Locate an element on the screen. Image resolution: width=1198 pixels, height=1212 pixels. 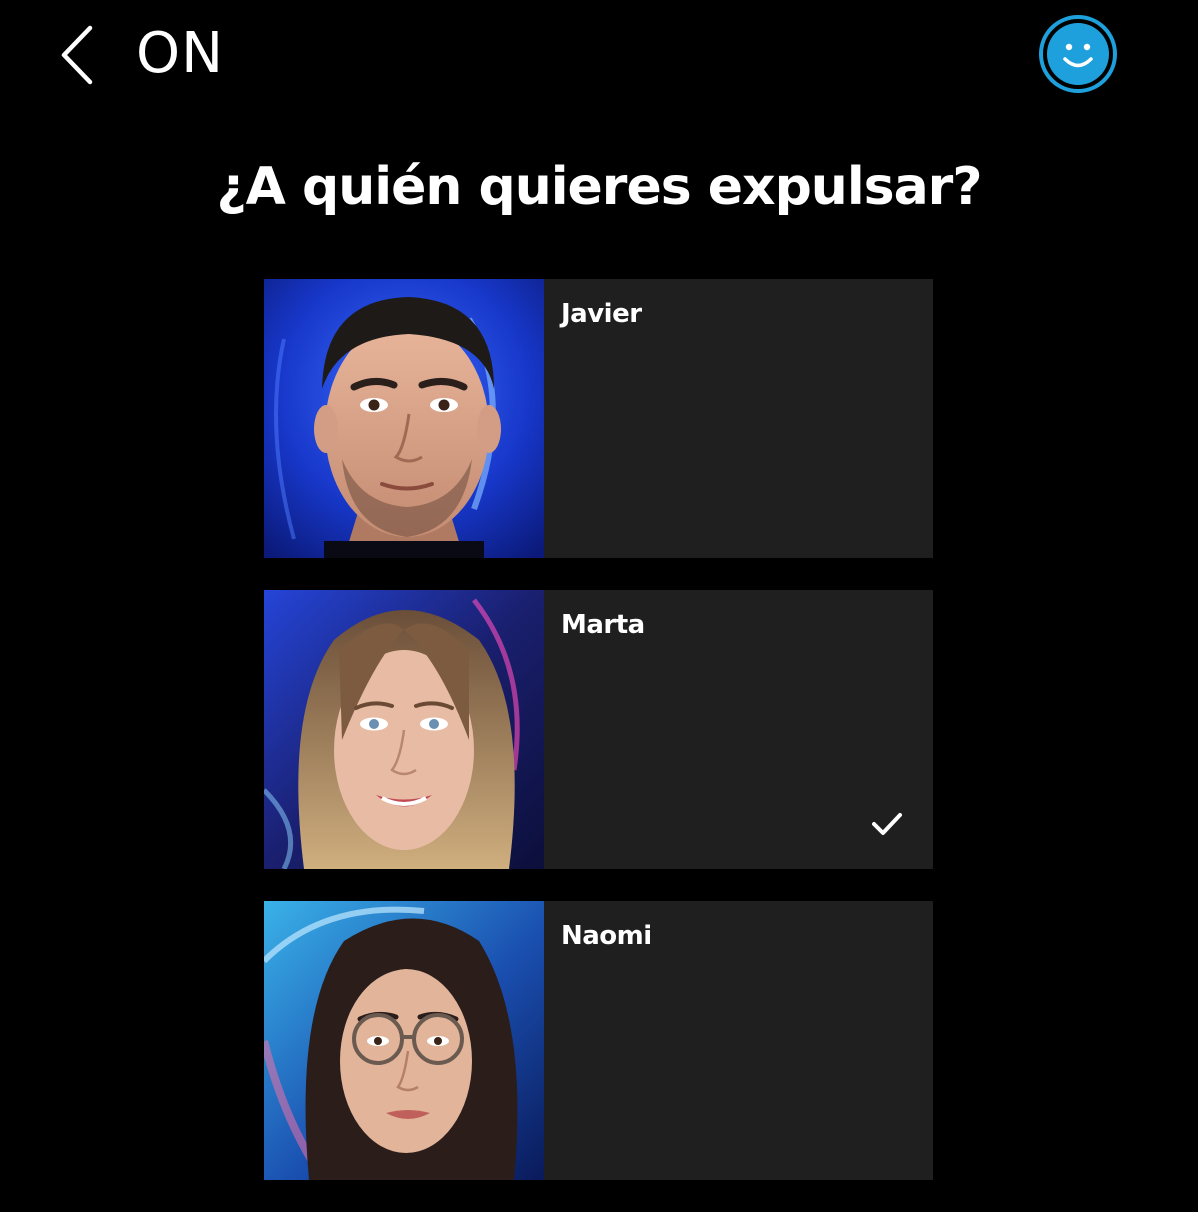
portrait-woman-glasses-image is located at coordinates (404, 1040).